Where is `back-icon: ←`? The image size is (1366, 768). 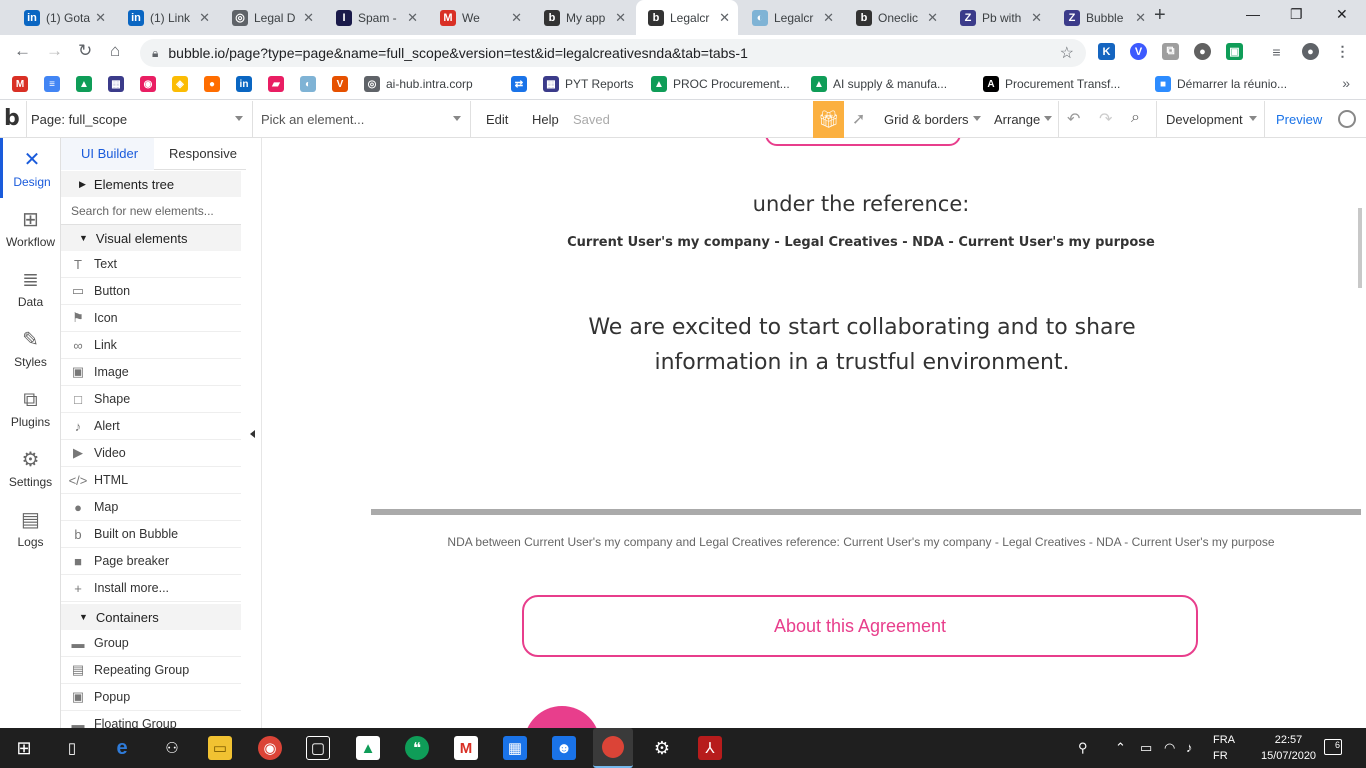 back-icon: ← is located at coordinates (22, 51).